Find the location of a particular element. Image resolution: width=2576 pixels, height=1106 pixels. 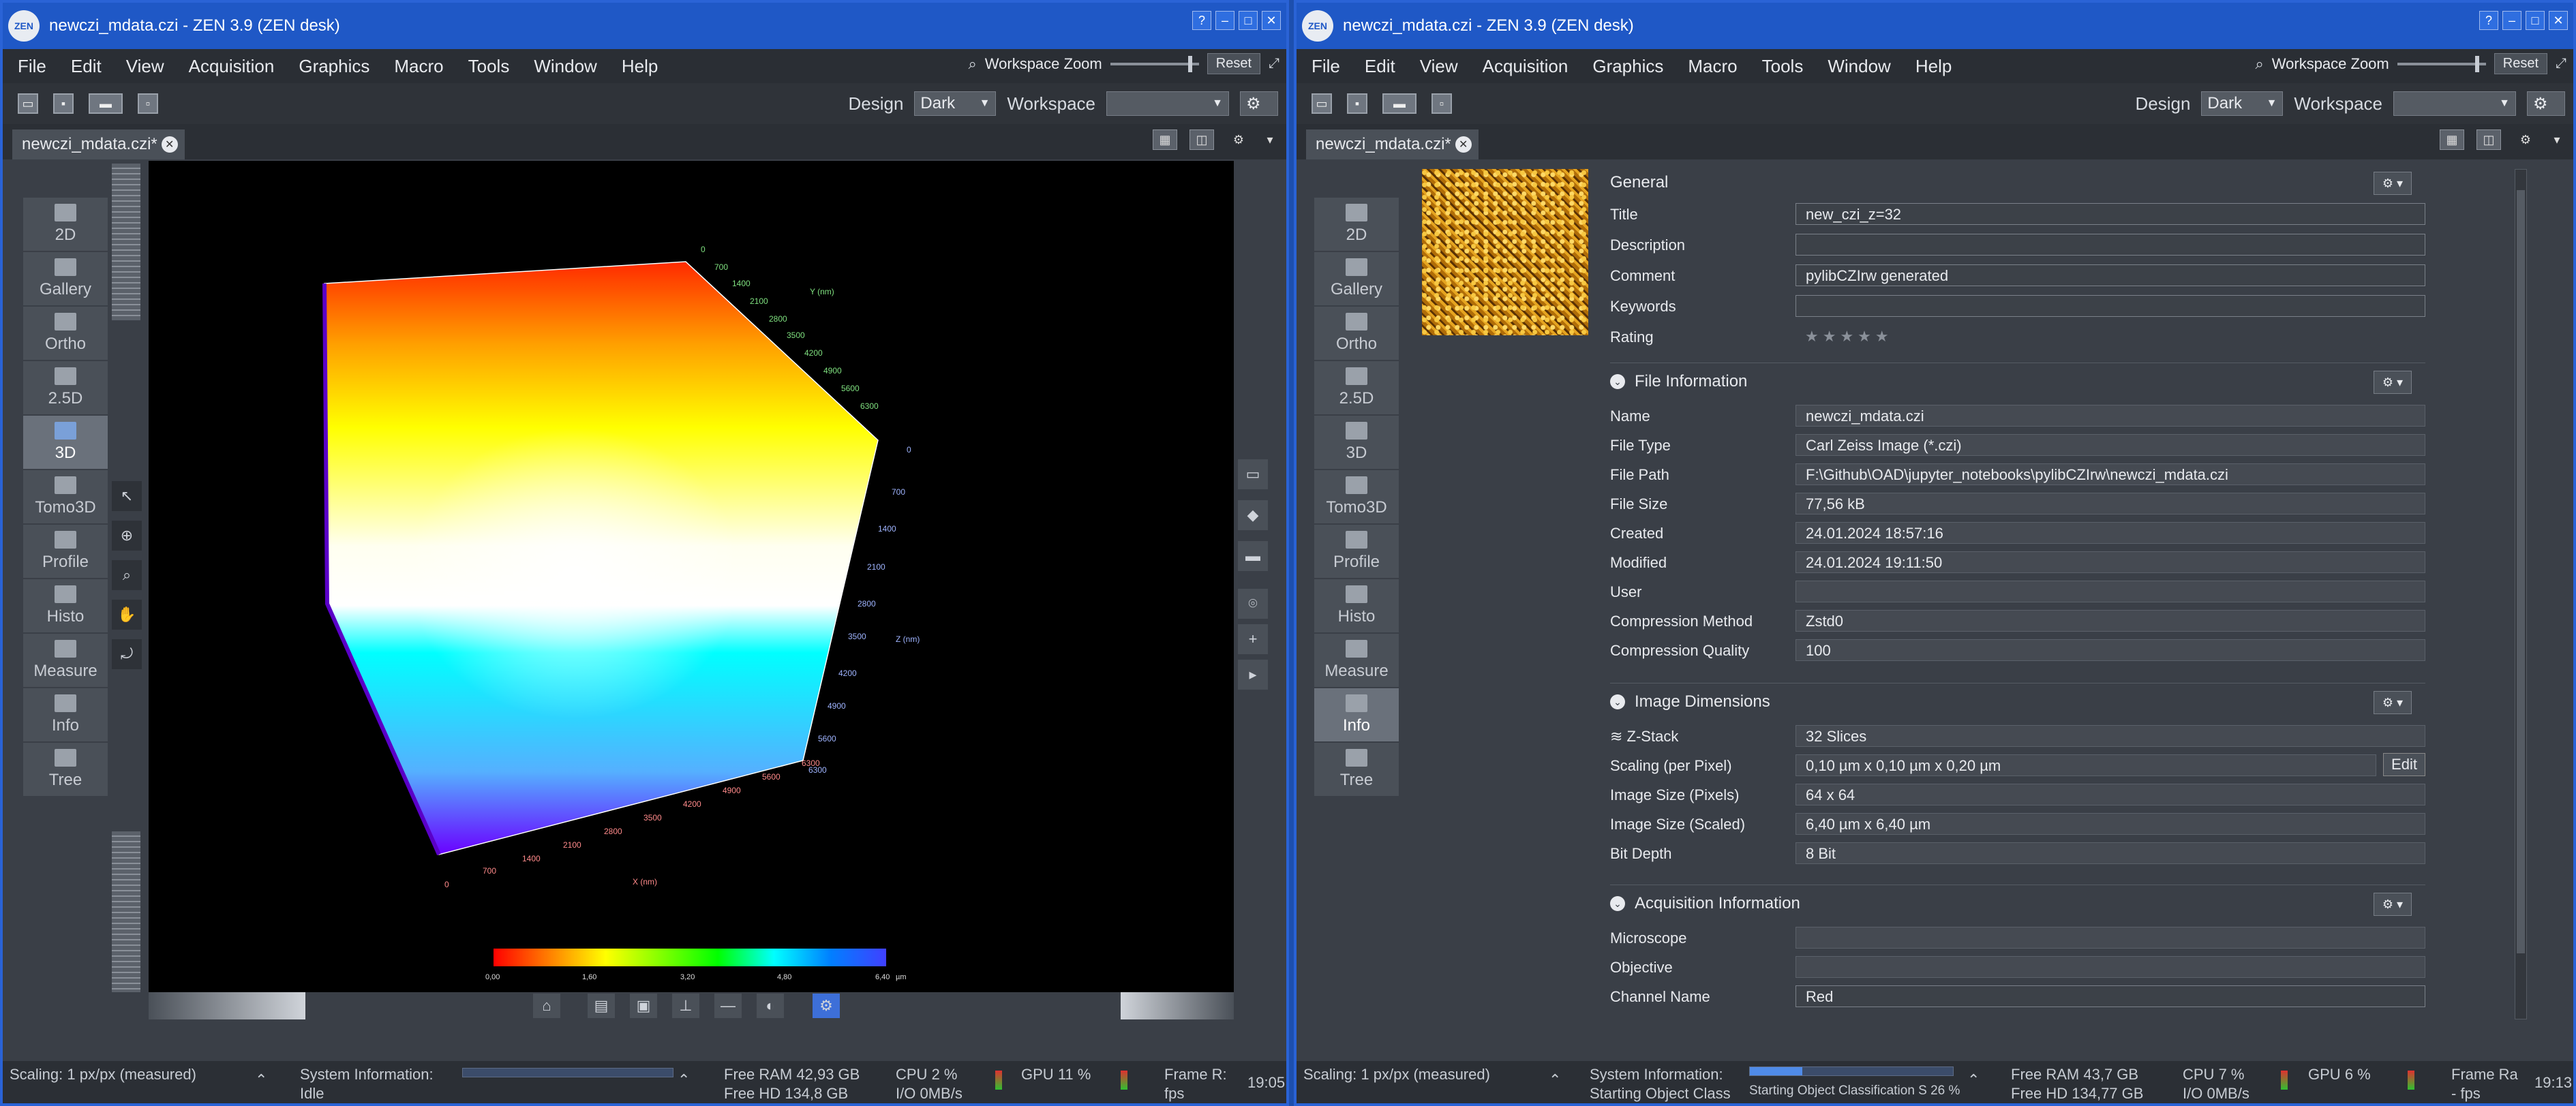

scale-bar-icon: — is located at coordinates (728, 1006).